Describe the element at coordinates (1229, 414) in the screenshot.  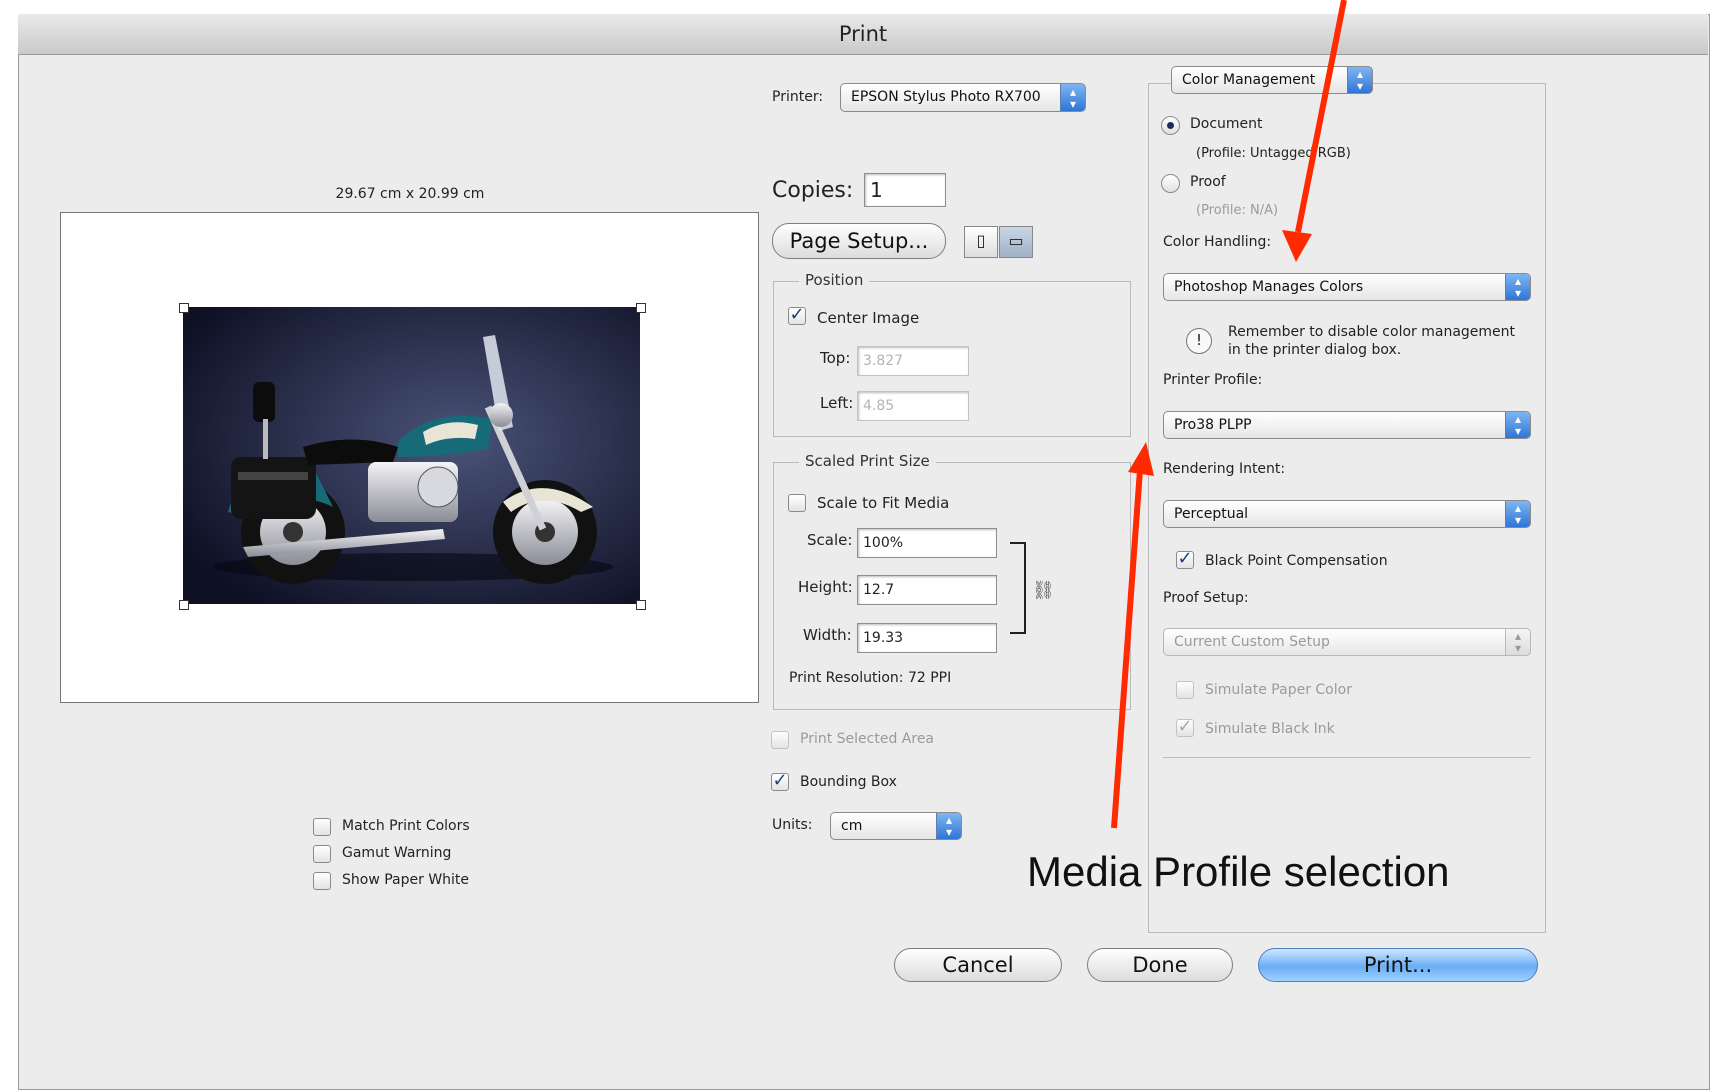
I see `annotation-arrows` at that location.